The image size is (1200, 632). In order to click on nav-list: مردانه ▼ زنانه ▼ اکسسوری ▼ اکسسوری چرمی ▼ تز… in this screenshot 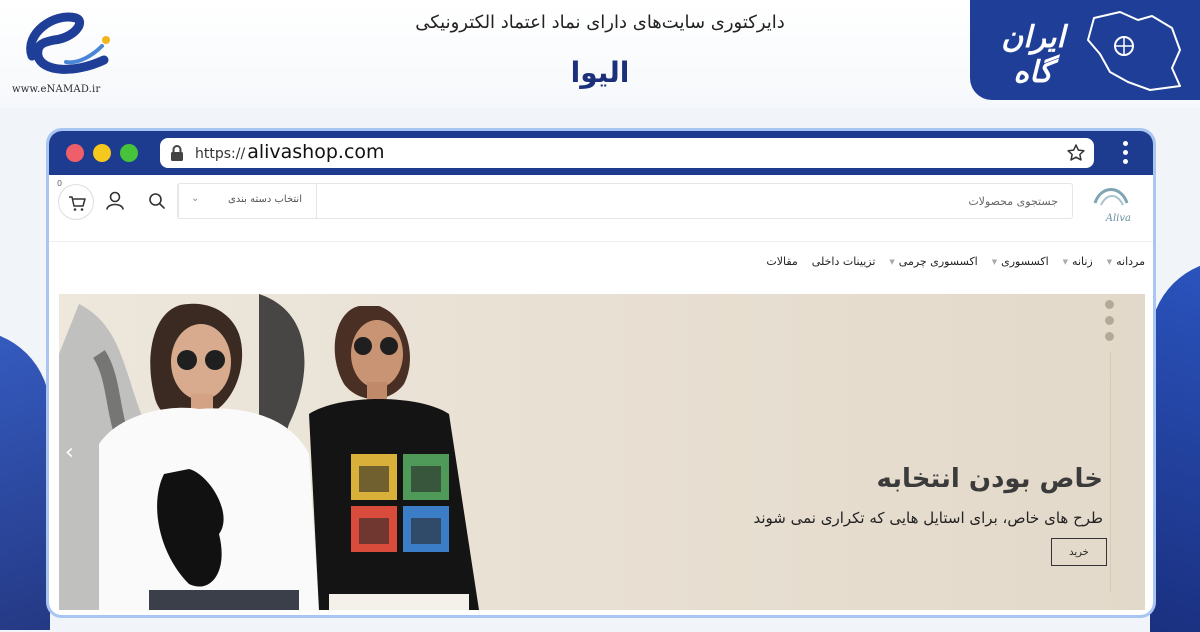, I will do `click(948, 261)`.